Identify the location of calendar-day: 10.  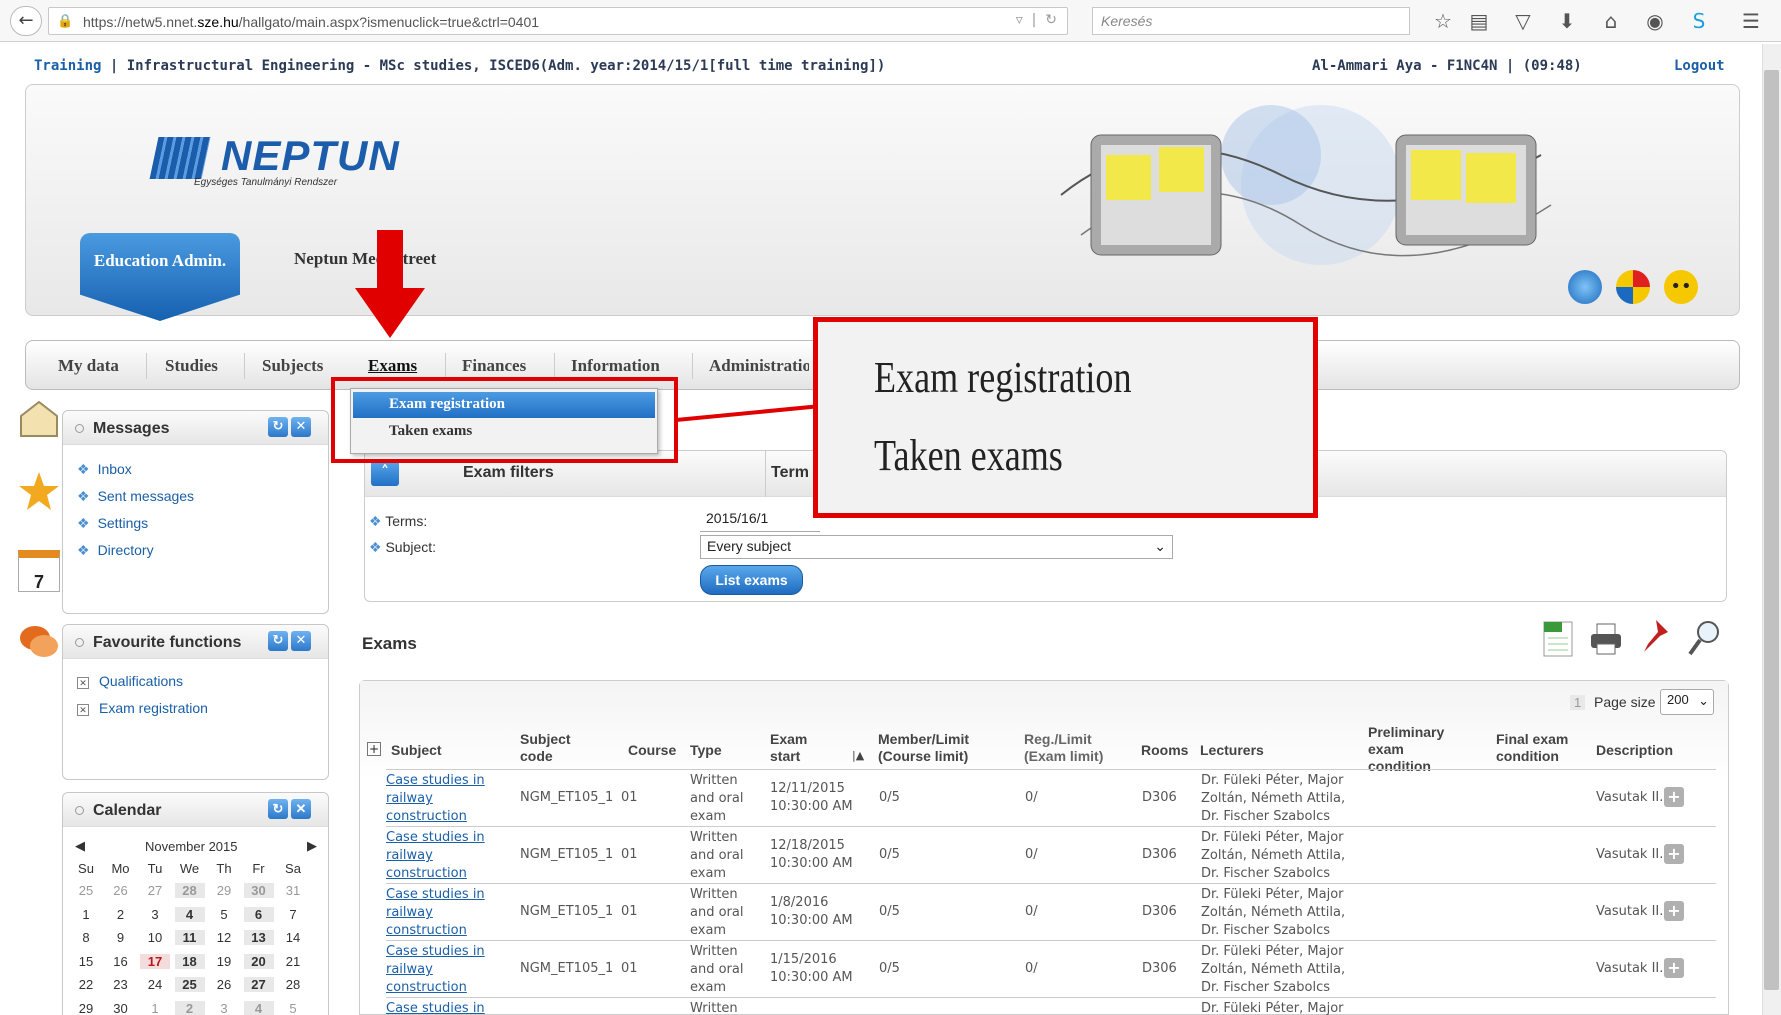
(155, 937).